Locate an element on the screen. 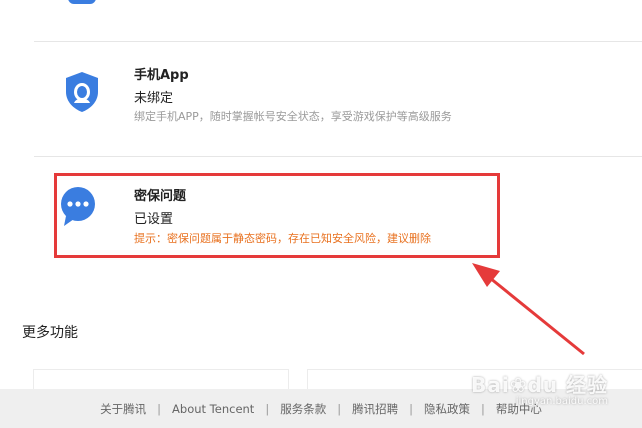 The image size is (642, 428). footer-link-about: 关于腾讯 is located at coordinates (123, 409).